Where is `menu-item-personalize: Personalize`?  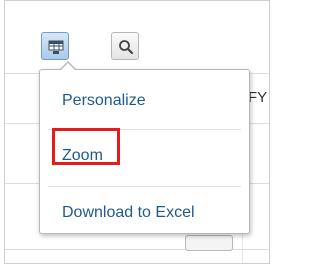 menu-item-personalize: Personalize is located at coordinates (144, 102).